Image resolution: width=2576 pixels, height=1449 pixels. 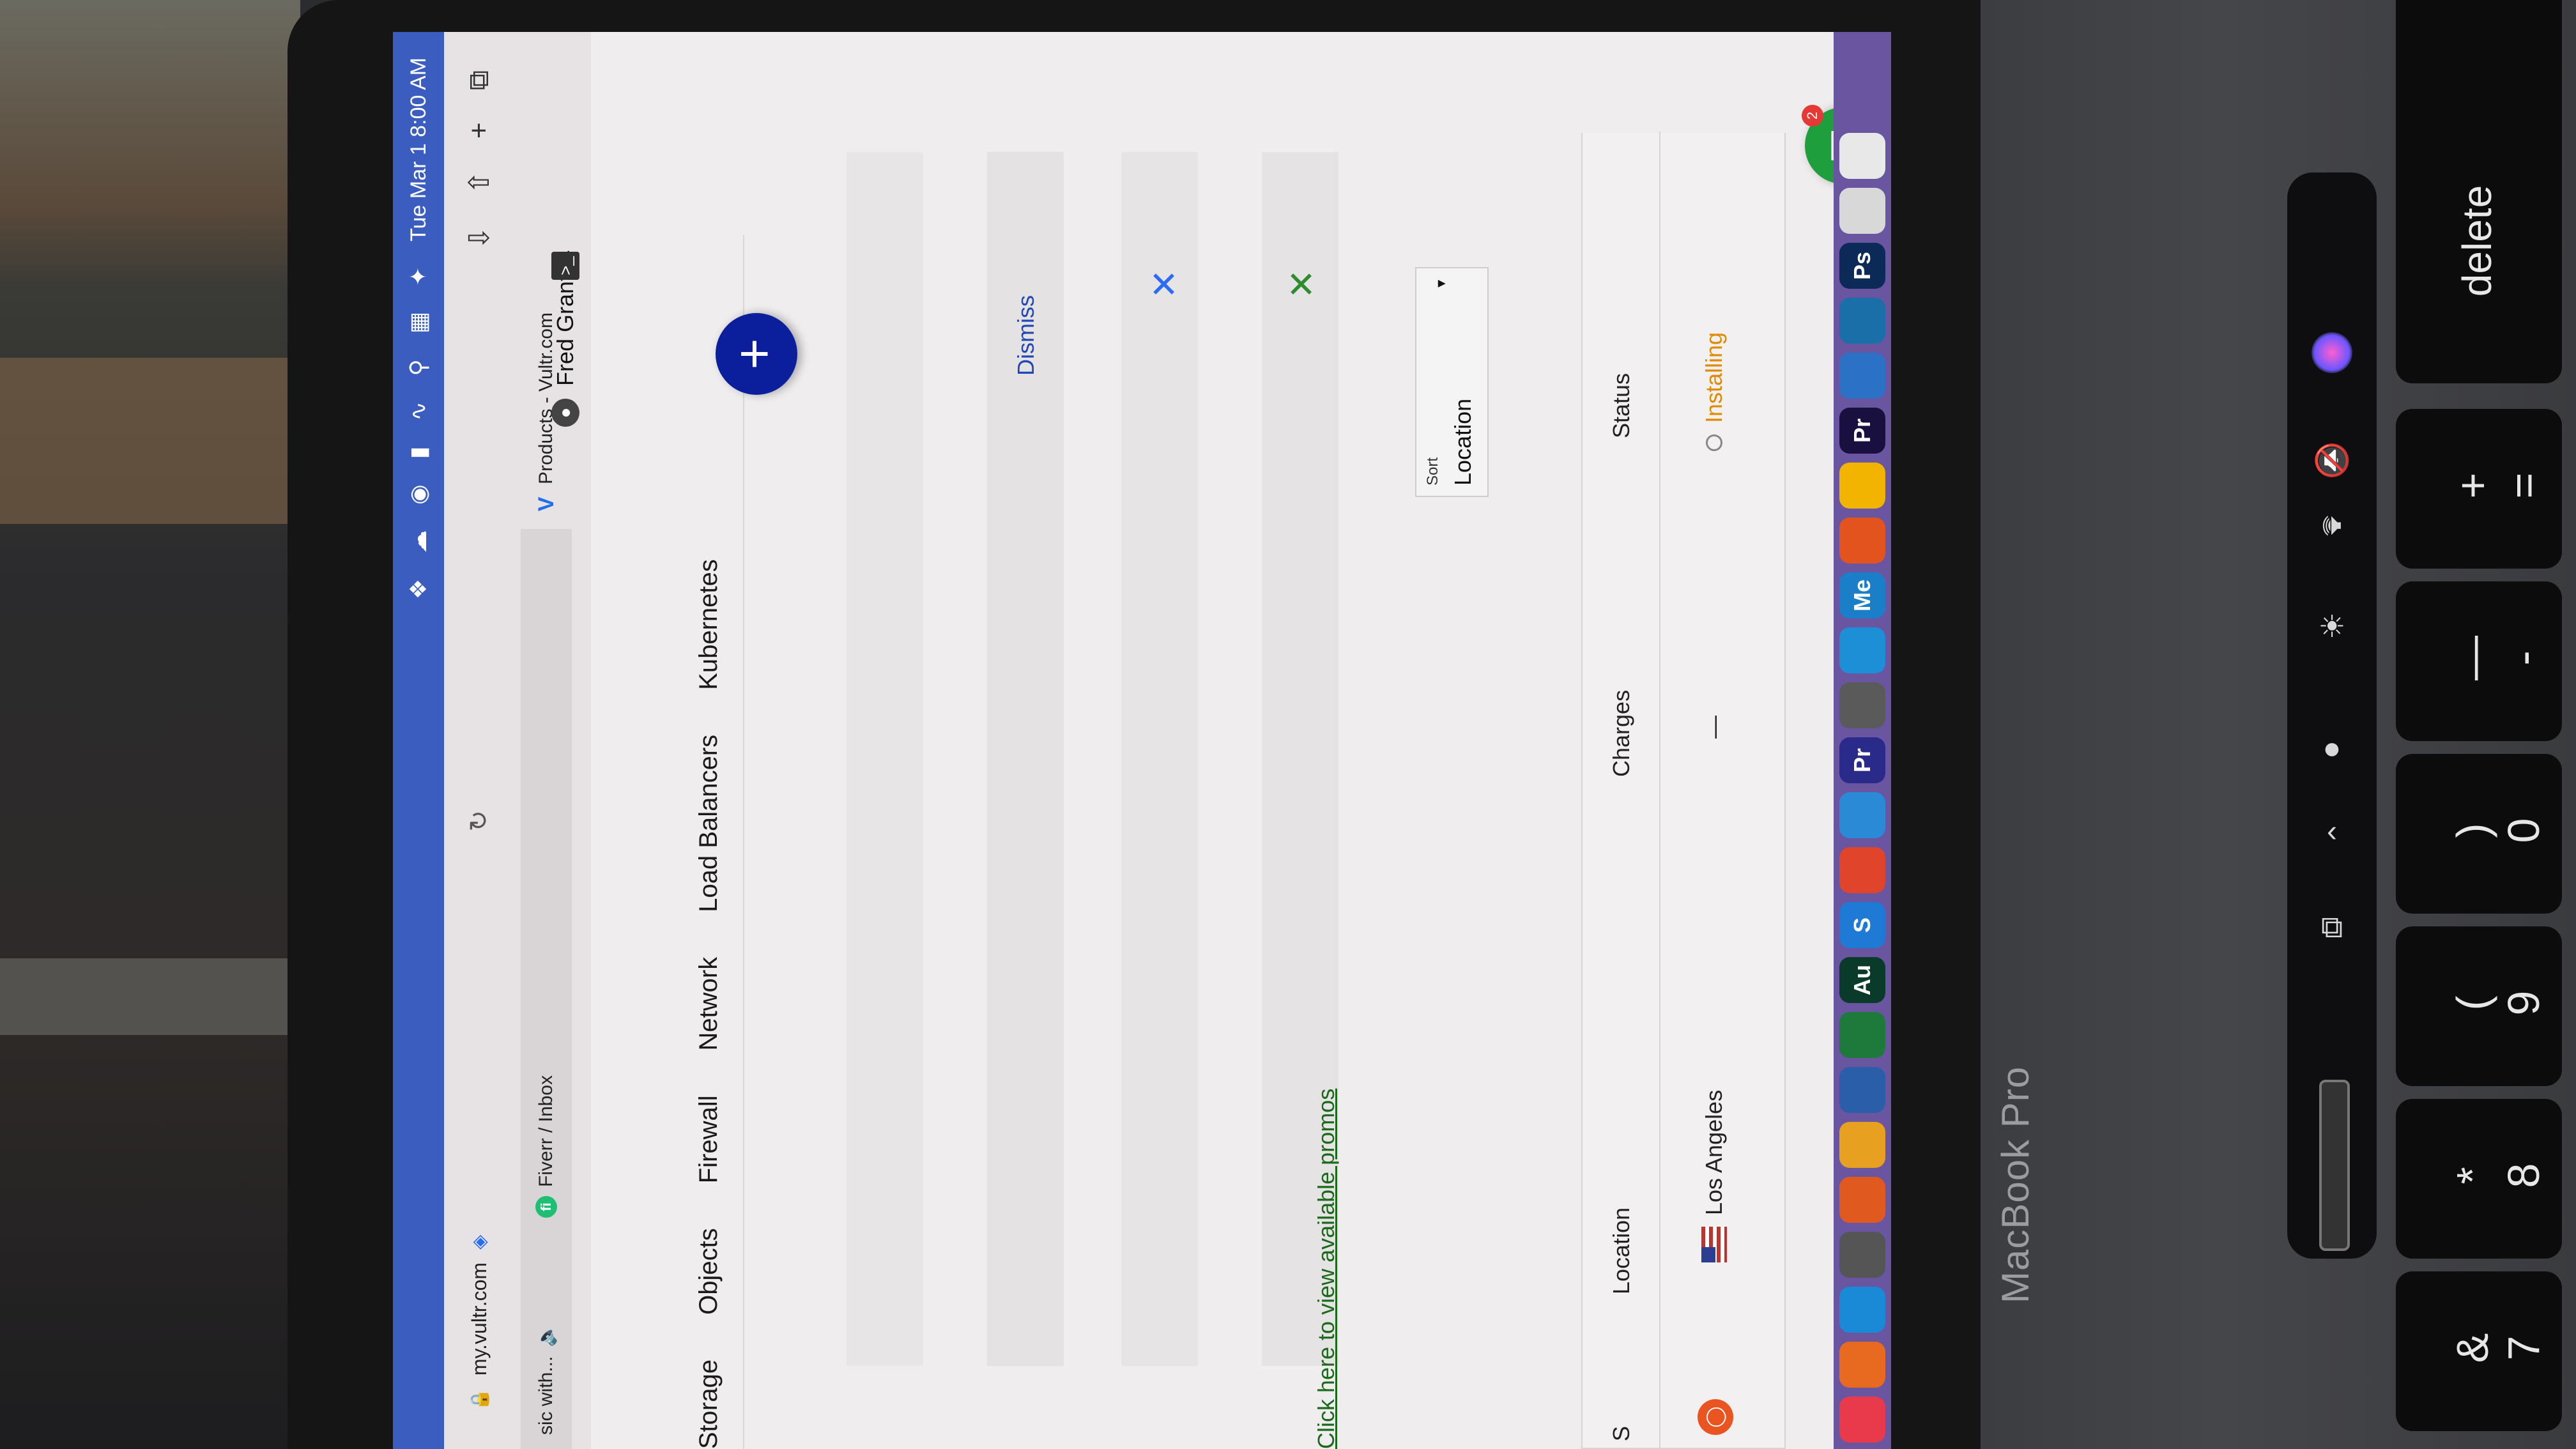 What do you see at coordinates (1326, 1269) in the screenshot?
I see `promo-link: Click here to view available promos` at bounding box center [1326, 1269].